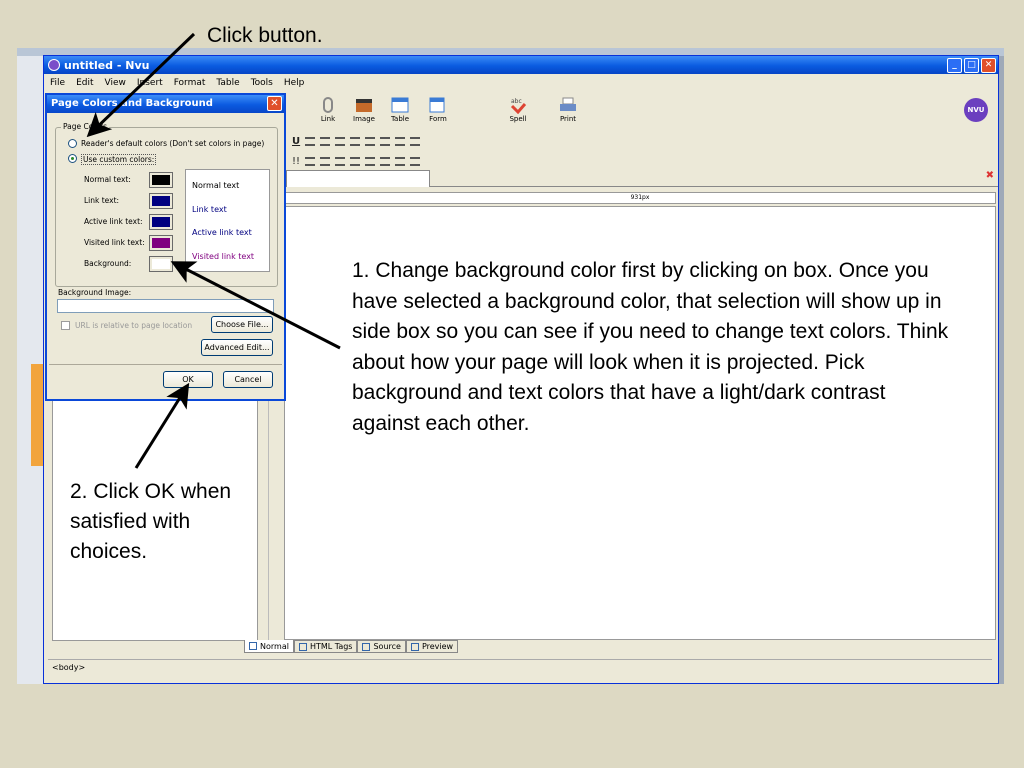 The height and width of the screenshot is (768, 1024). I want to click on menu-insert: Insert, so click(150, 83).